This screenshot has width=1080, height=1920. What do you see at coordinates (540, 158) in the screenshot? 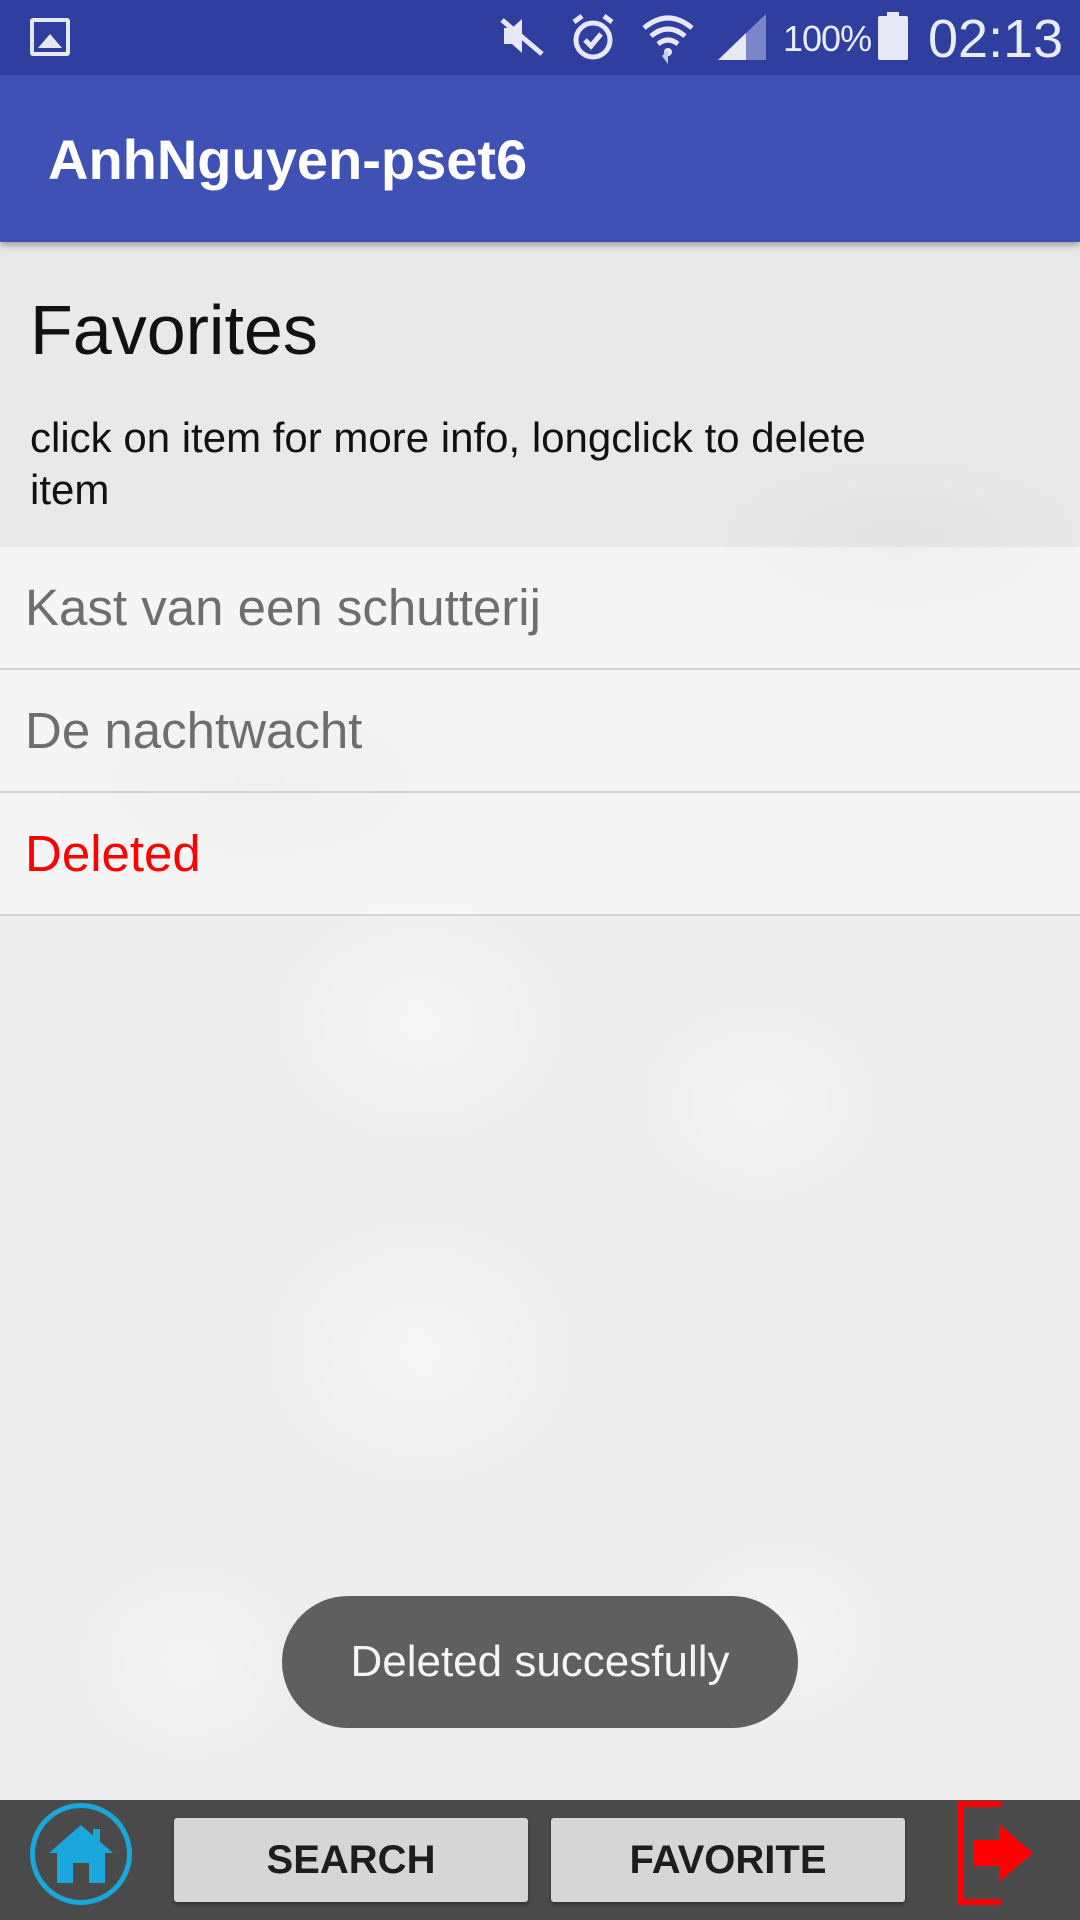
I see `app-bar: AnhNguyen-pset6` at bounding box center [540, 158].